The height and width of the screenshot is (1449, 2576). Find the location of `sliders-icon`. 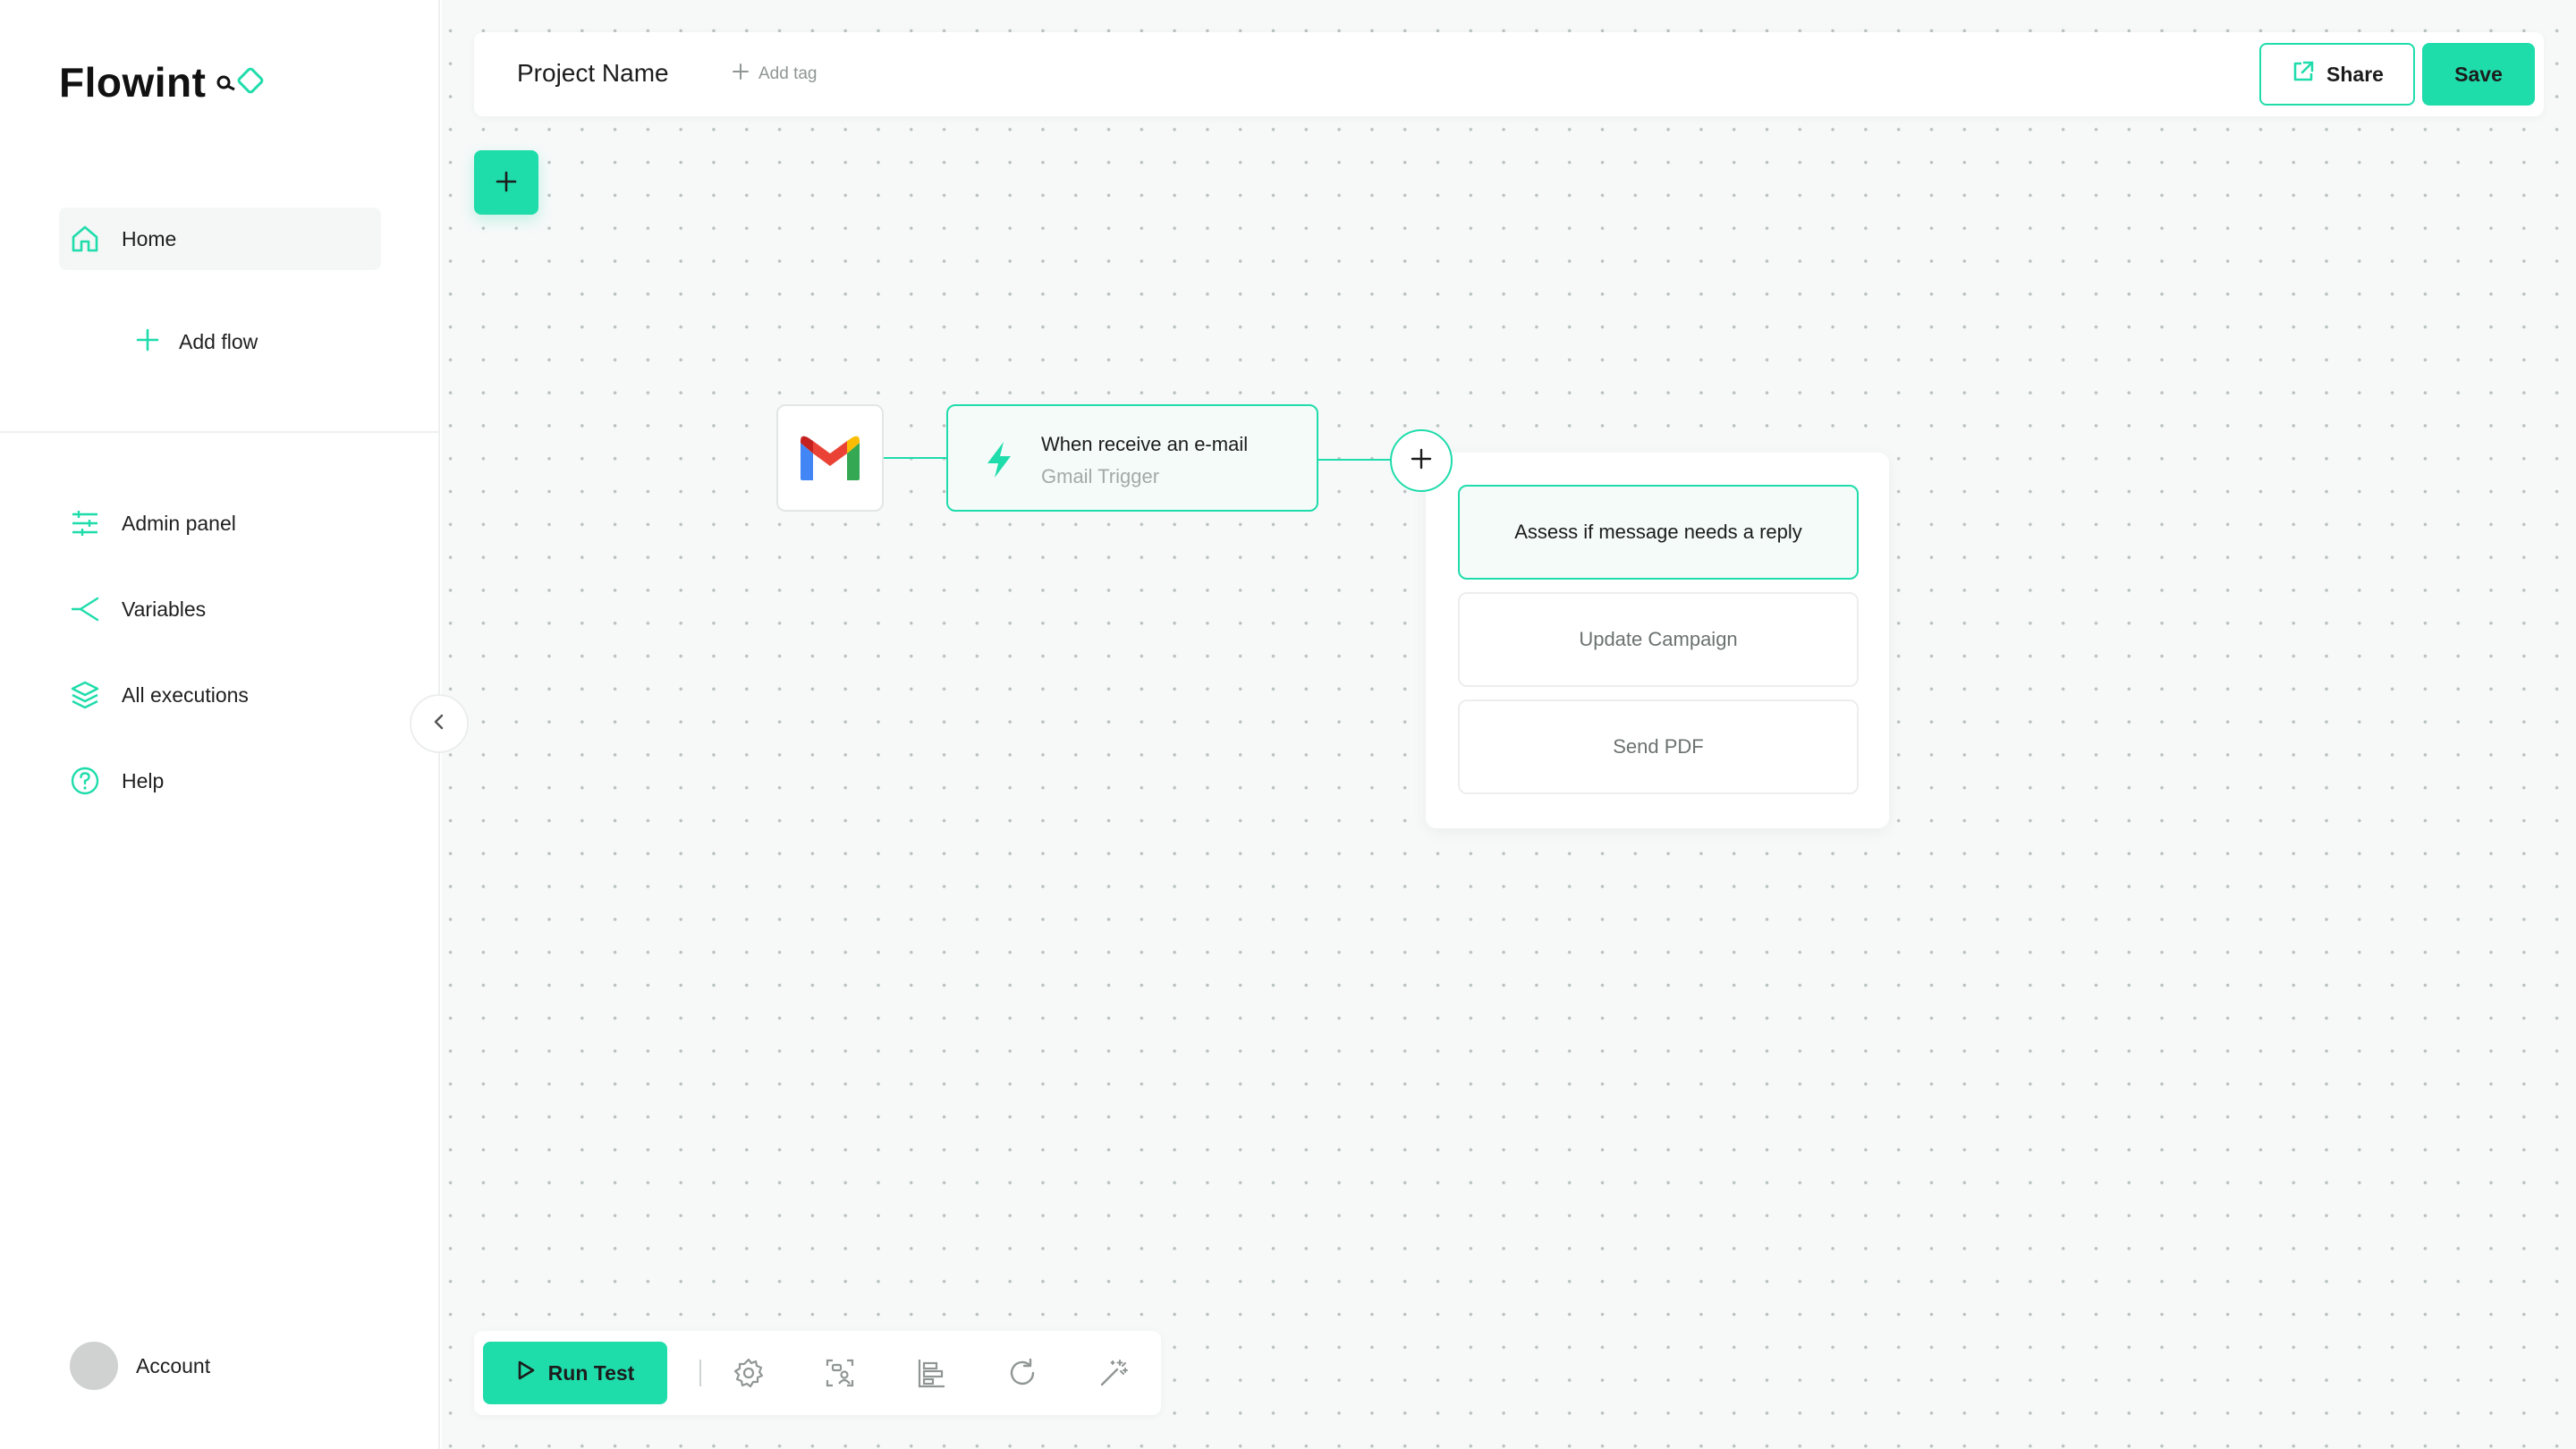

sliders-icon is located at coordinates (85, 523).